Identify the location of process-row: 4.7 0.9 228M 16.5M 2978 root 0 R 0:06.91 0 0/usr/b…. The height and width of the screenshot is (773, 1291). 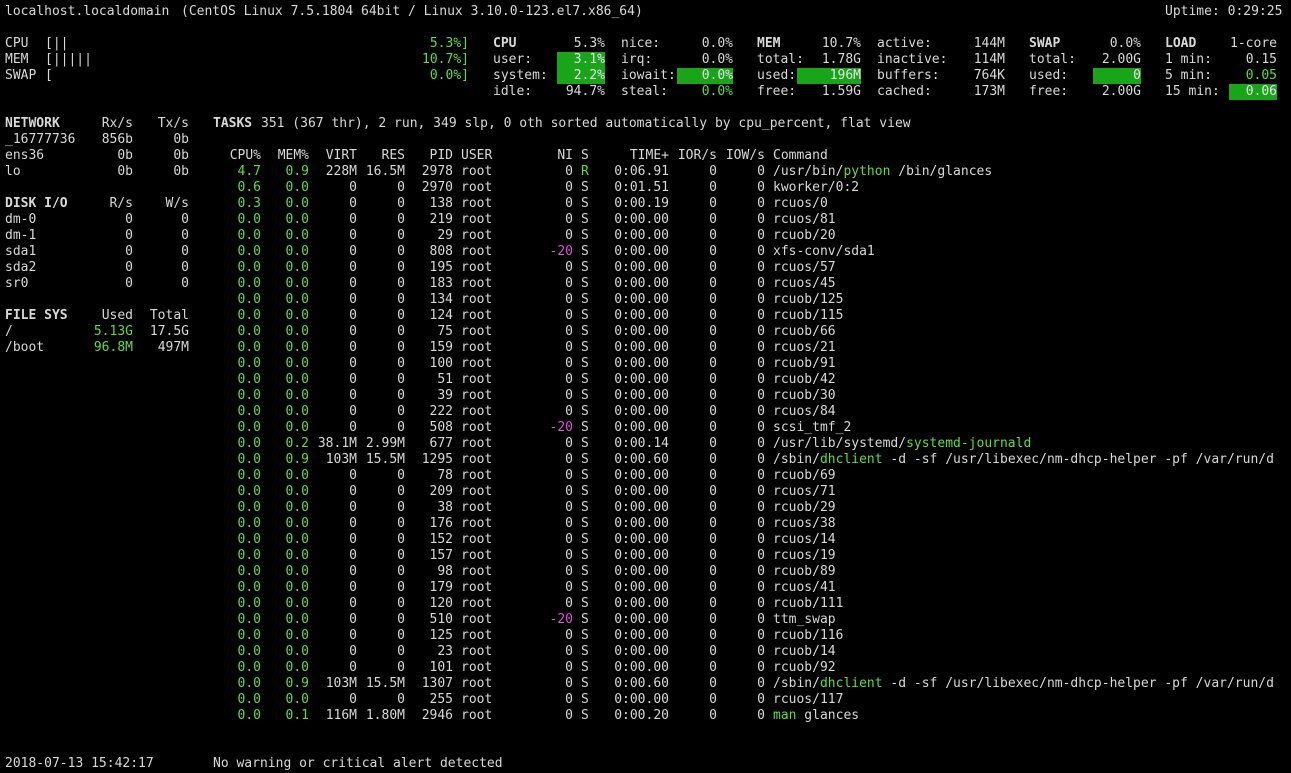
(645, 172).